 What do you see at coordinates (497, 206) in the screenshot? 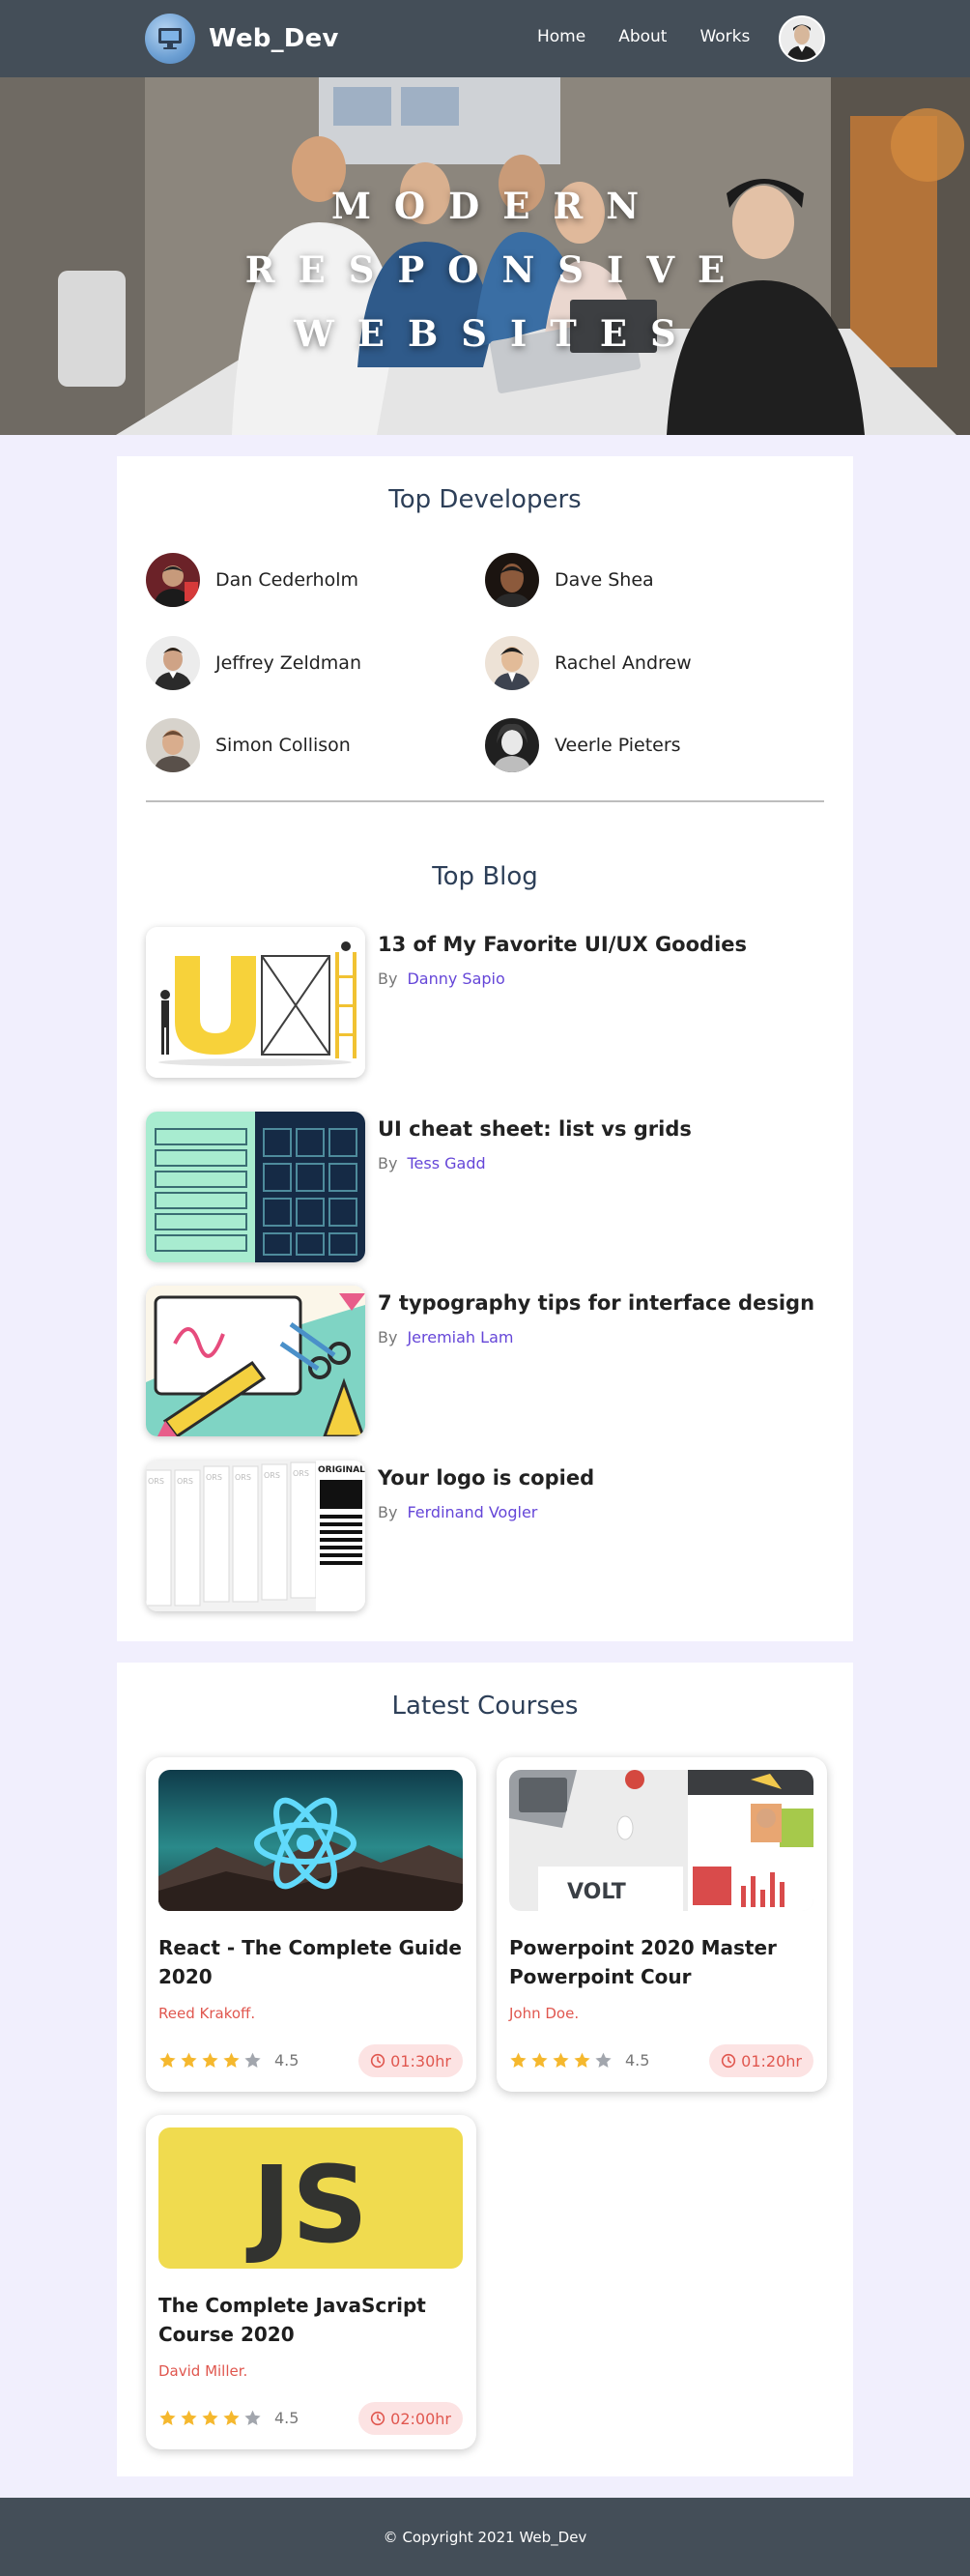
I see `hero-title-line: MODERN` at bounding box center [497, 206].